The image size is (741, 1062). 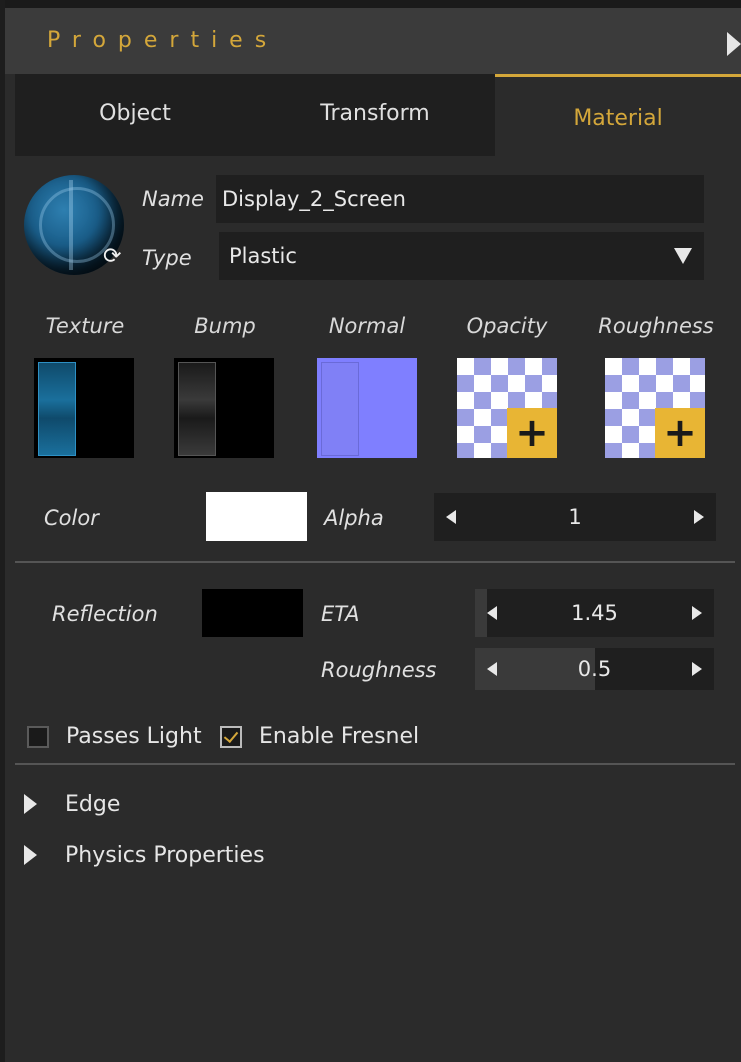 I want to click on top-bar, so click(x=370, y=4).